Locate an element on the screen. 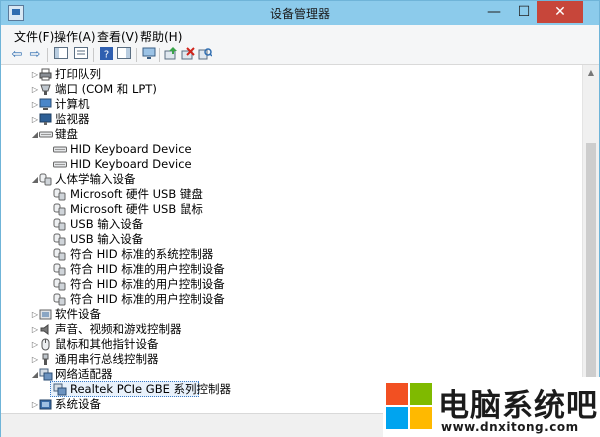 The image size is (600, 437). tree-item-label: 端口 (COM 和 LPT) is located at coordinates (106, 89).